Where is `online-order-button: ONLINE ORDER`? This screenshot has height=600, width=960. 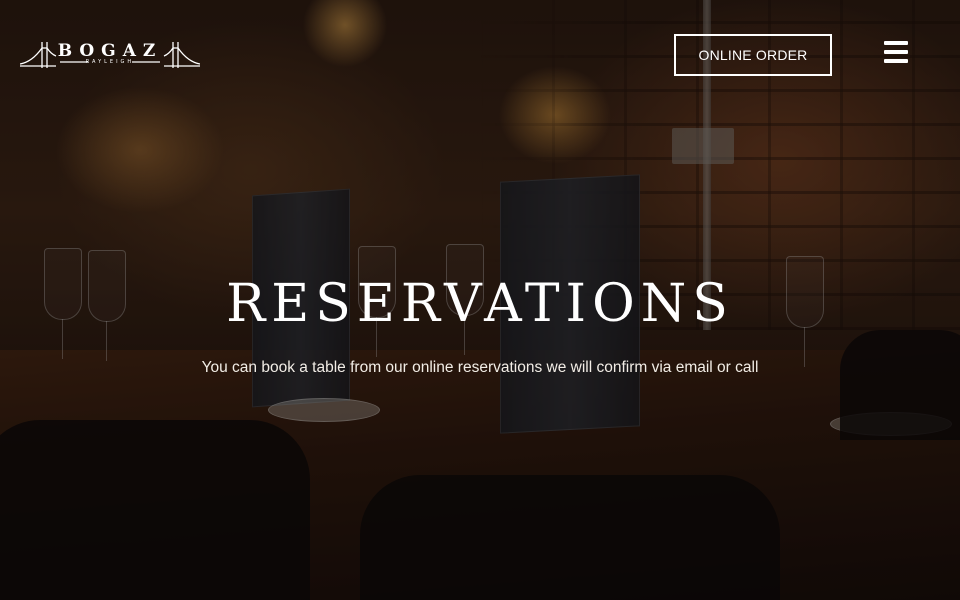 online-order-button: ONLINE ORDER is located at coordinates (753, 55).